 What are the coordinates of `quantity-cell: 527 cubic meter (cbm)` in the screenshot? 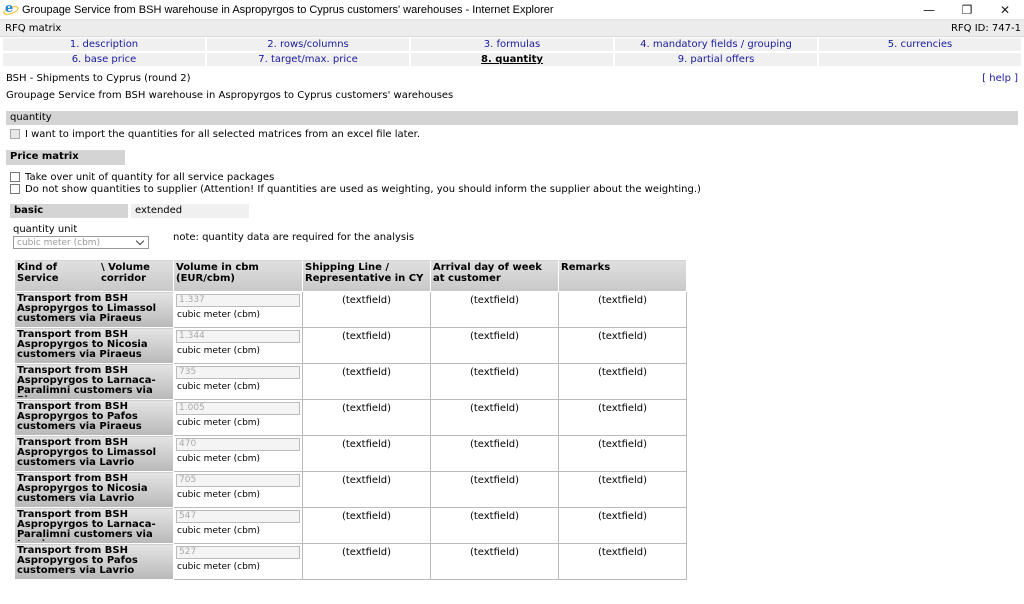 It's located at (238, 561).